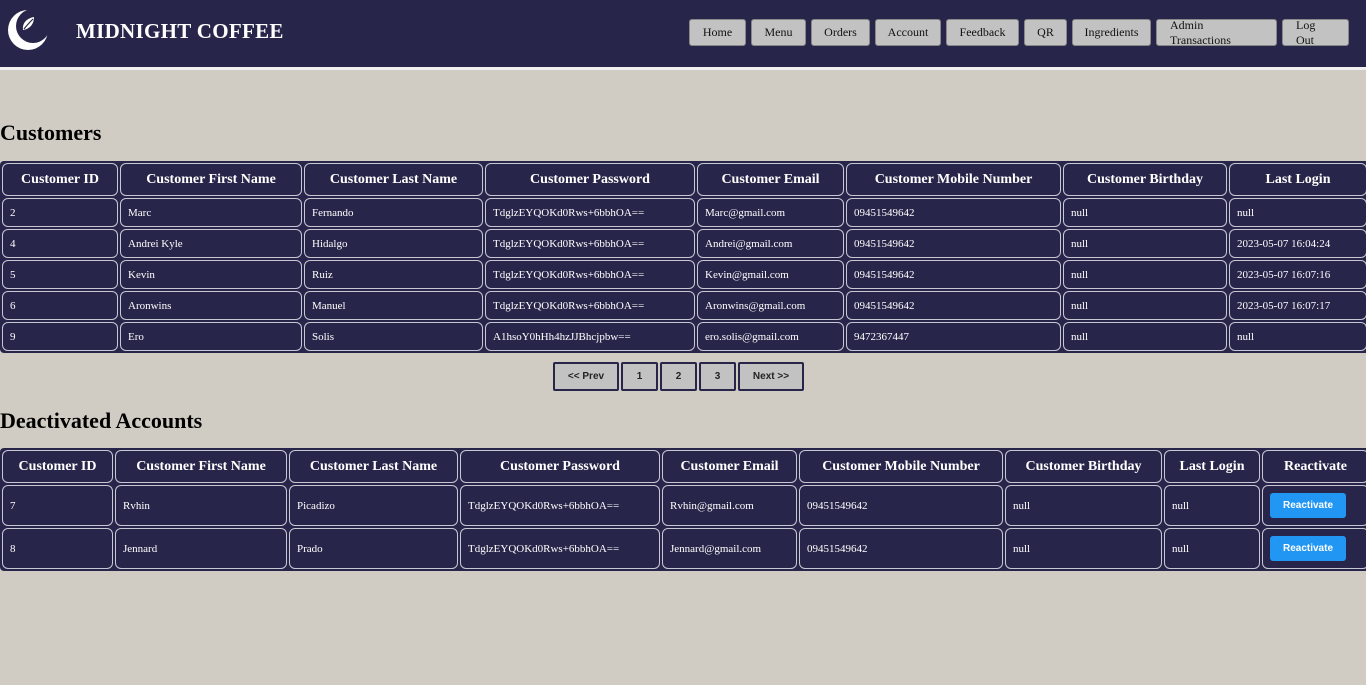 This screenshot has width=1366, height=685. Describe the element at coordinates (211, 274) in the screenshot. I see `table-cell: Kevin` at that location.